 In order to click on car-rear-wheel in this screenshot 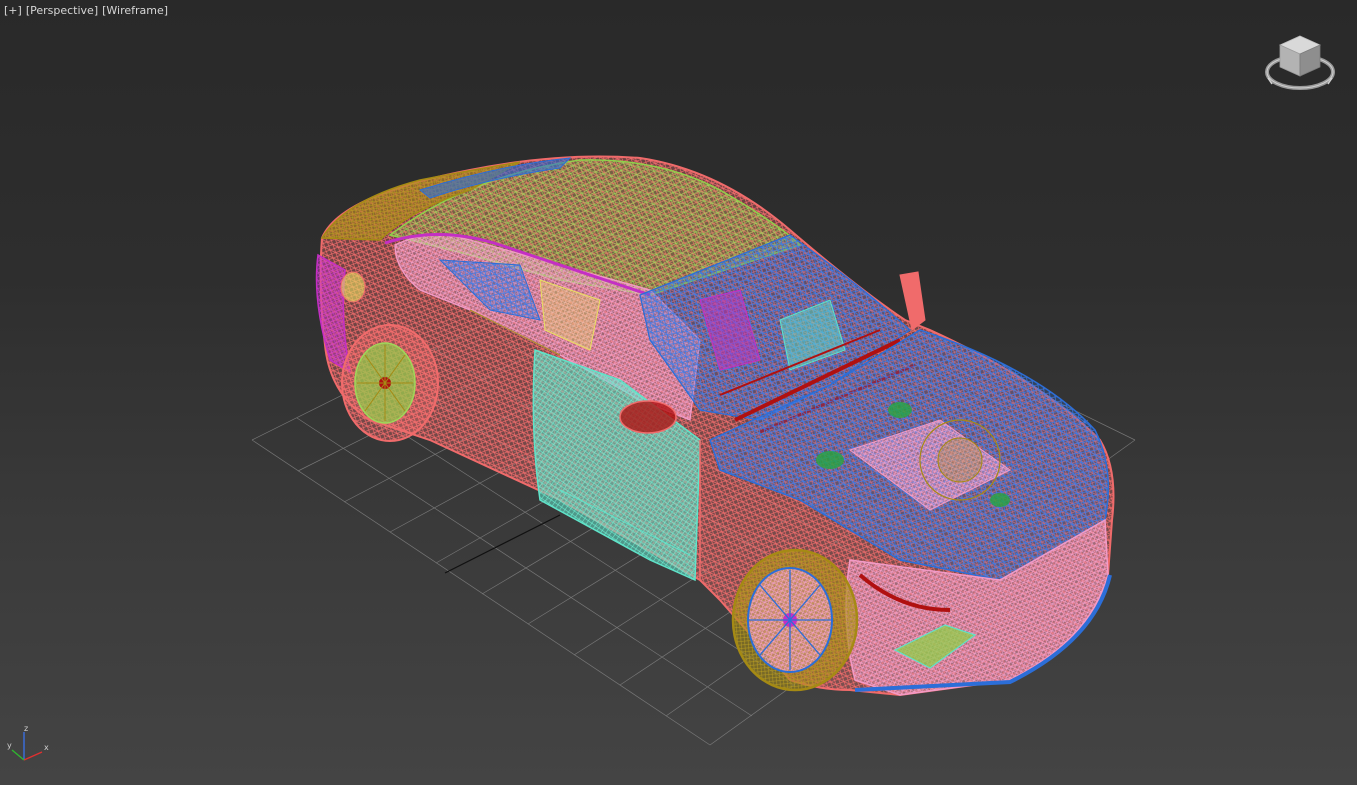, I will do `click(390, 383)`.